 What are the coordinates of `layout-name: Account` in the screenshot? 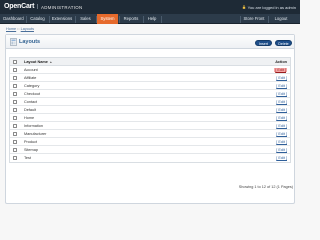 It's located at (31, 70).